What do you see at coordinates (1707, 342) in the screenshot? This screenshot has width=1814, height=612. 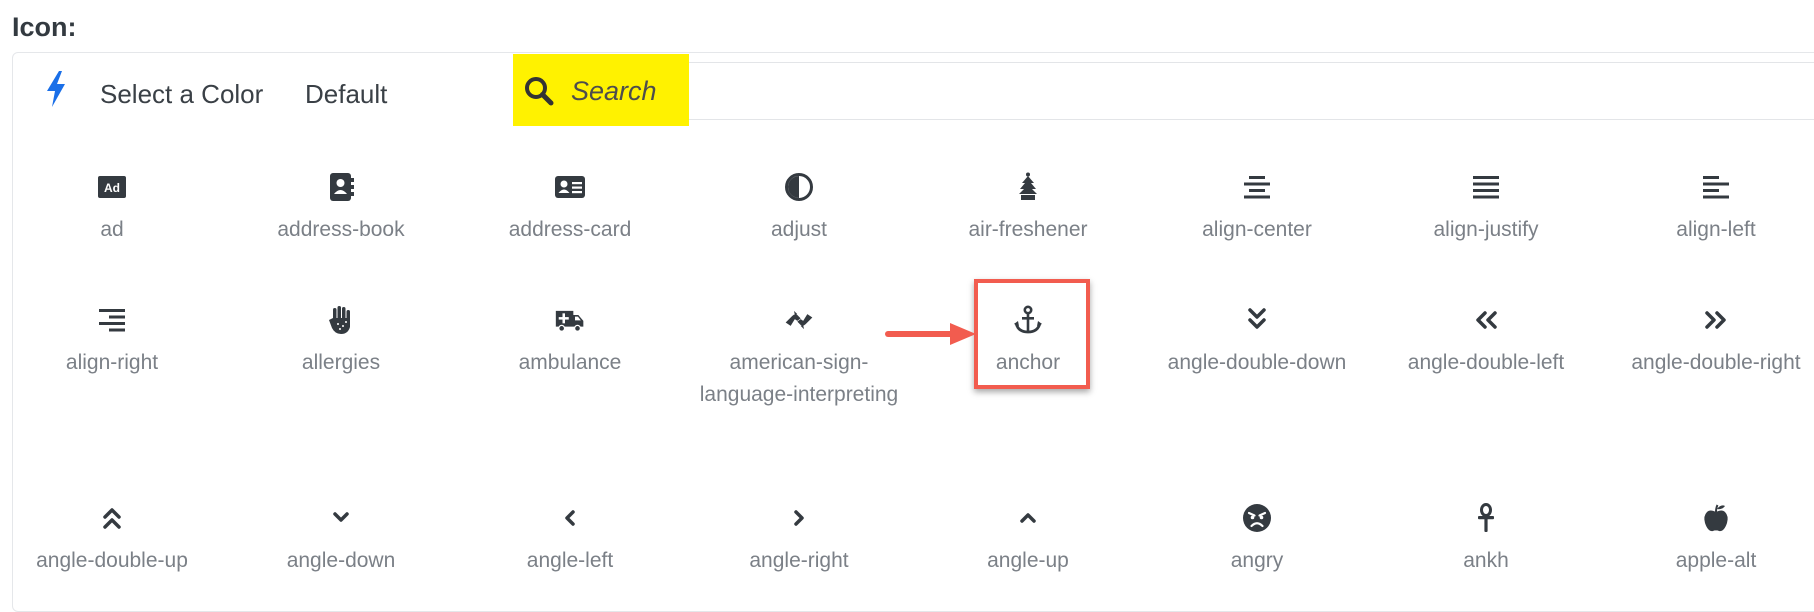 I see `icon-option-angle-double-right: angle-double-right` at bounding box center [1707, 342].